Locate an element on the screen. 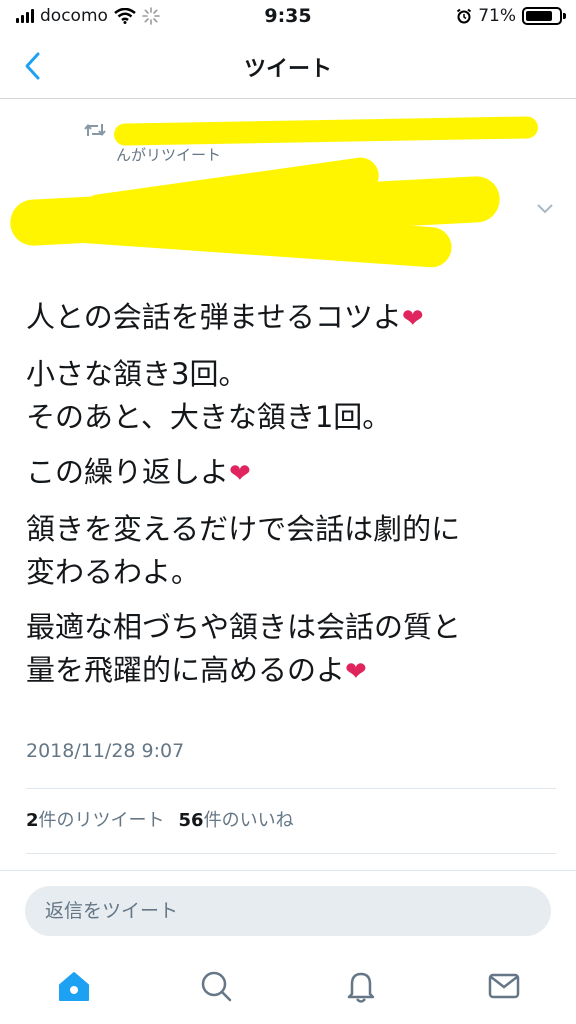 The width and height of the screenshot is (576, 1024). redaction-scribble is located at coordinates (326, 131).